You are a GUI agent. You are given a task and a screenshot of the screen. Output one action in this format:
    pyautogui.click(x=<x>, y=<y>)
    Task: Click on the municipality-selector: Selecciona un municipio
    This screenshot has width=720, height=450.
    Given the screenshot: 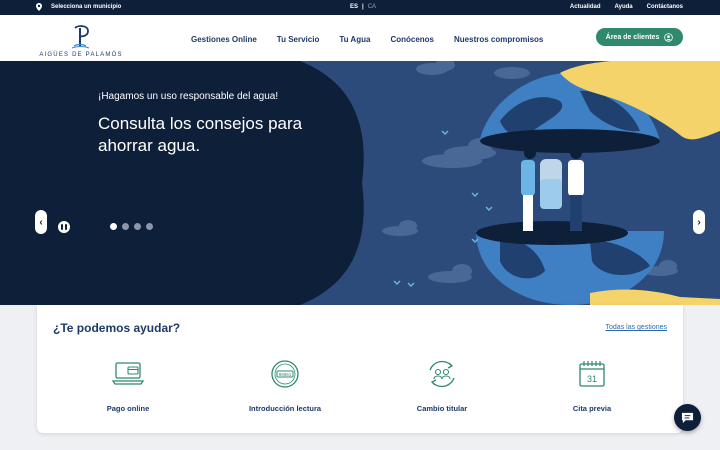 What is the action you would take?
    pyautogui.click(x=78, y=7)
    